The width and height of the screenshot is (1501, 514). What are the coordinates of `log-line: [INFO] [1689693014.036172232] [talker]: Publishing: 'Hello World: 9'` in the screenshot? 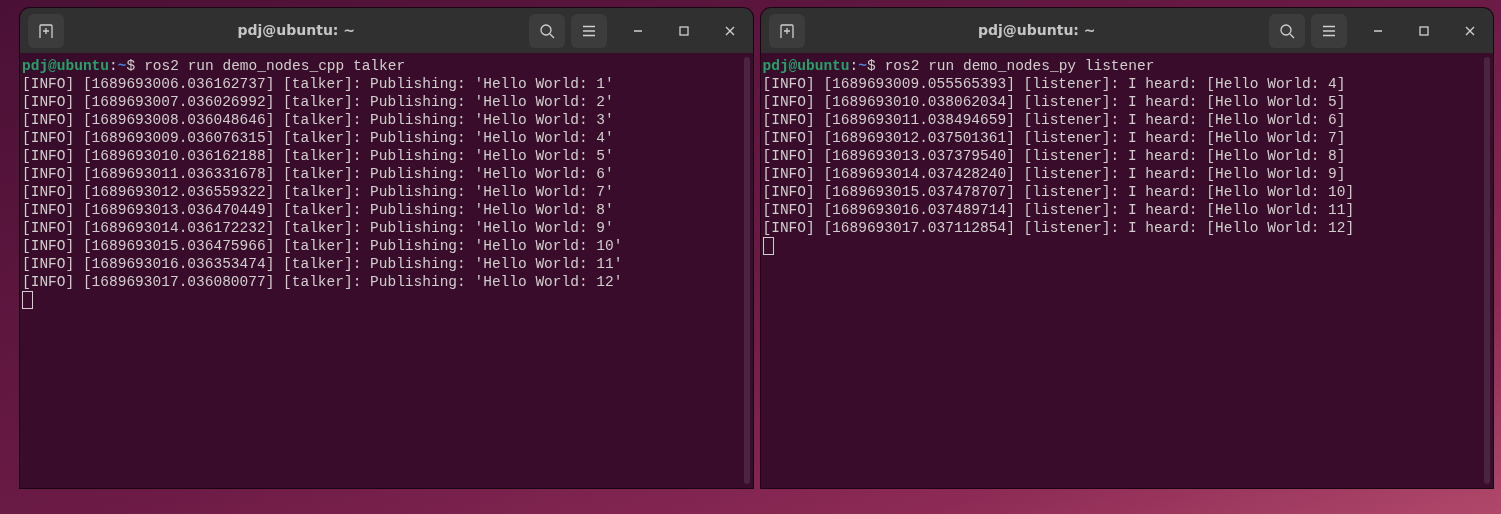 It's located at (318, 228).